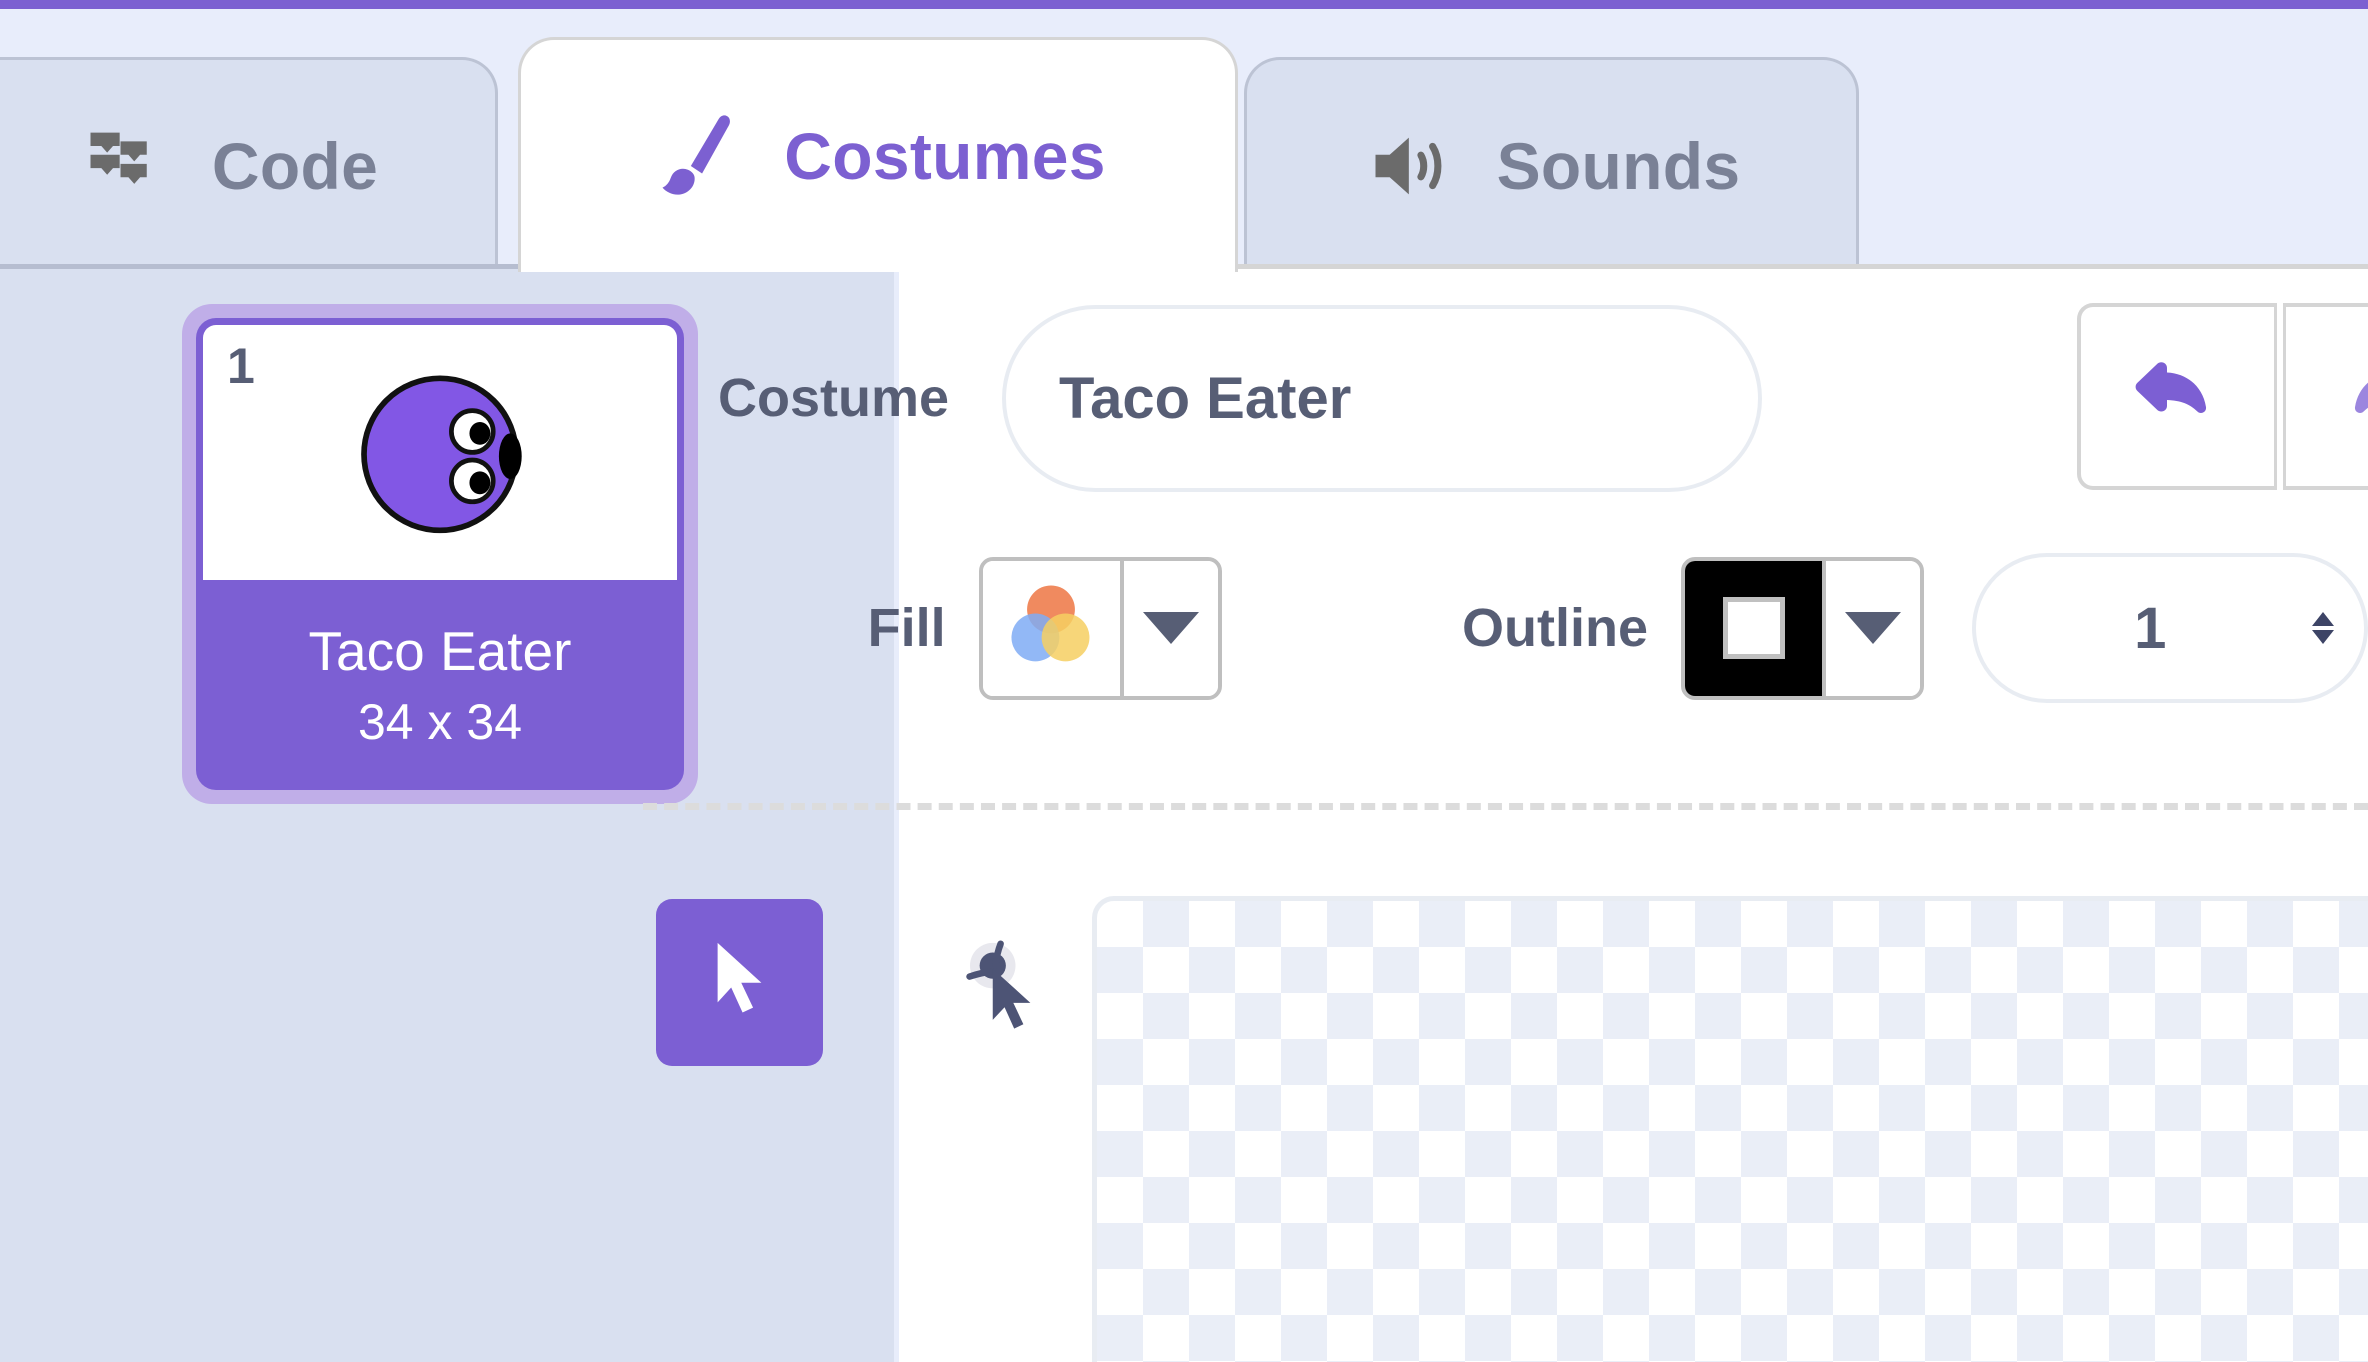 This screenshot has width=2368, height=1362. What do you see at coordinates (867, 982) in the screenshot?
I see `tool-palette` at bounding box center [867, 982].